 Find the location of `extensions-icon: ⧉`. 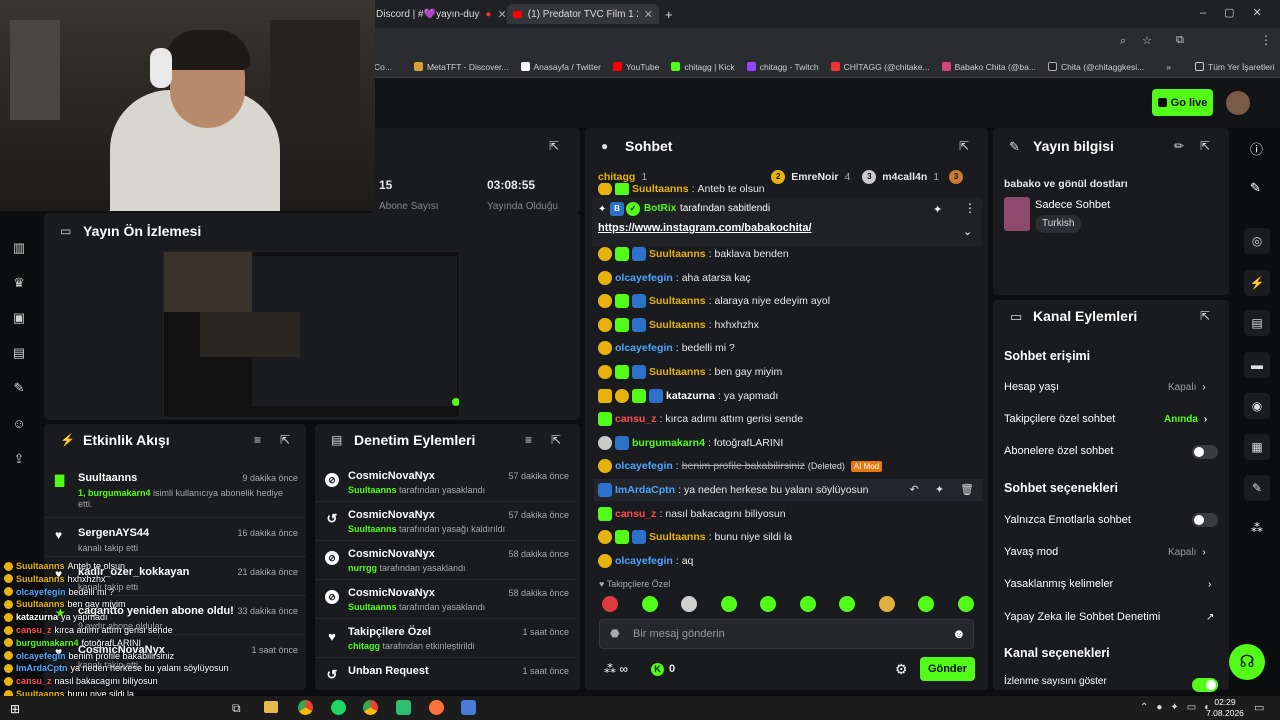

extensions-icon: ⧉ is located at coordinates (1180, 40).